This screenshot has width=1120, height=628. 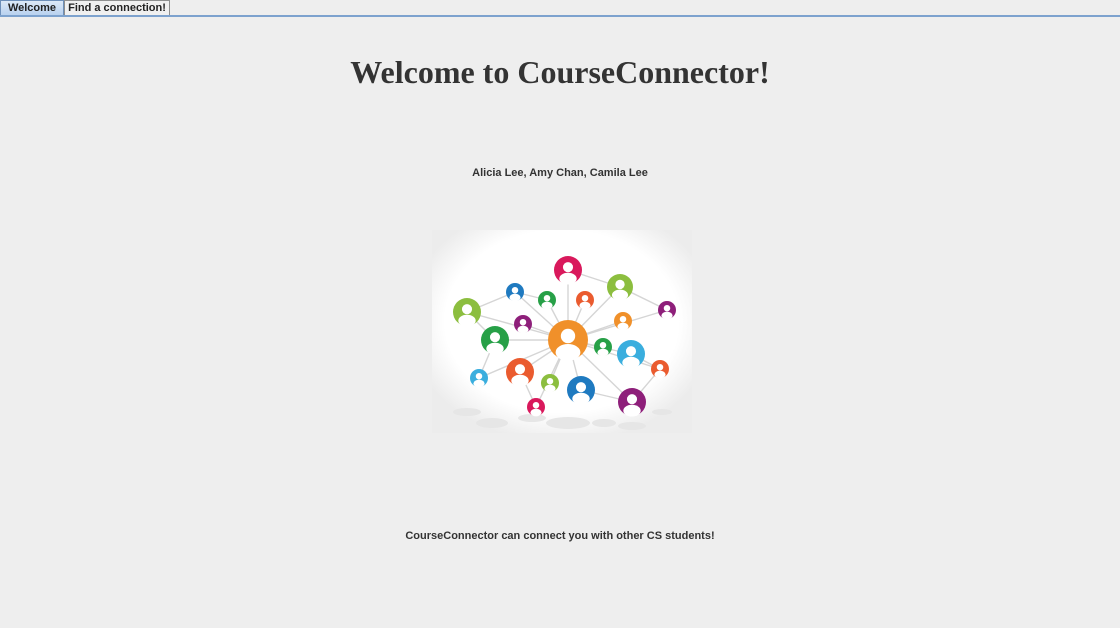 I want to click on network-people-icon, so click(x=562, y=331).